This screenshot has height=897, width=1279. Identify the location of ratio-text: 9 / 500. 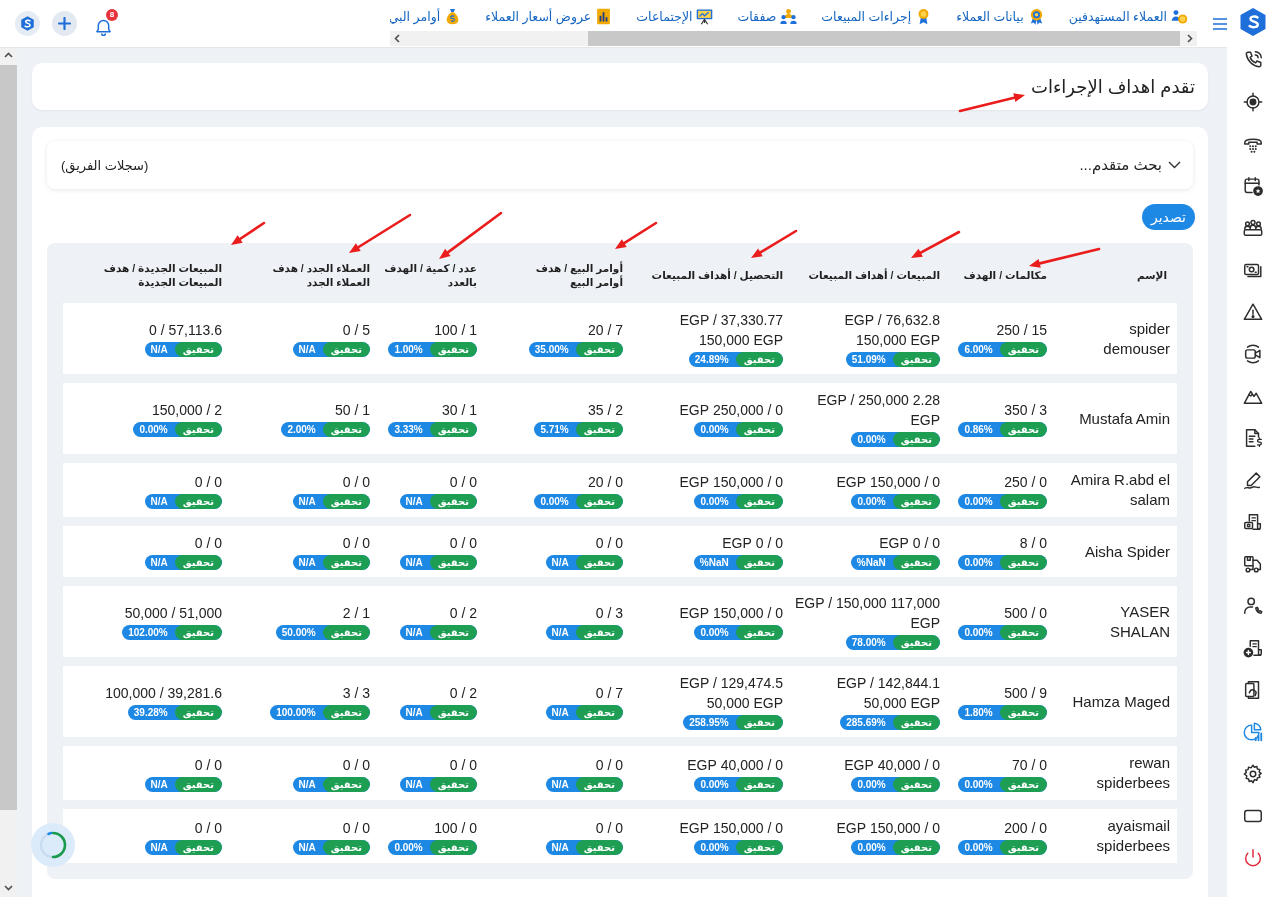
(1025, 693).